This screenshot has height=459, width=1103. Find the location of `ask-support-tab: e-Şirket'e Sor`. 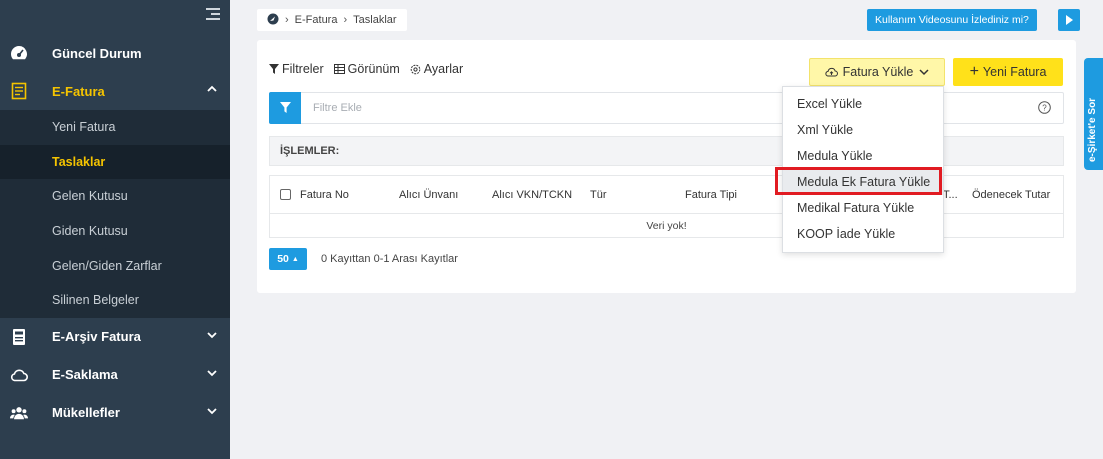

ask-support-tab: e-Şirket'e Sor is located at coordinates (1093, 114).